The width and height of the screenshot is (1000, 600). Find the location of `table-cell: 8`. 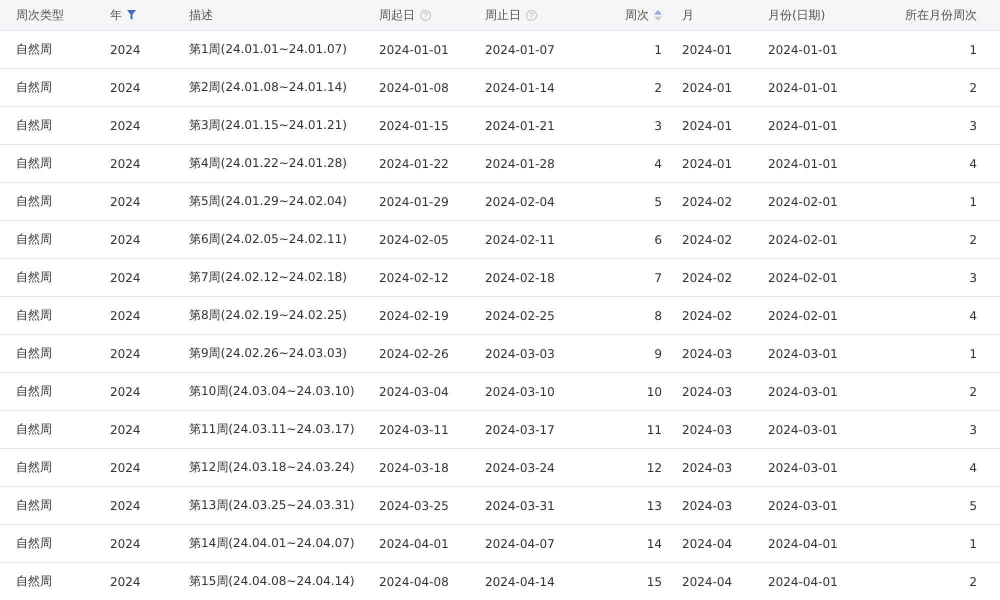

table-cell: 8 is located at coordinates (617, 316).